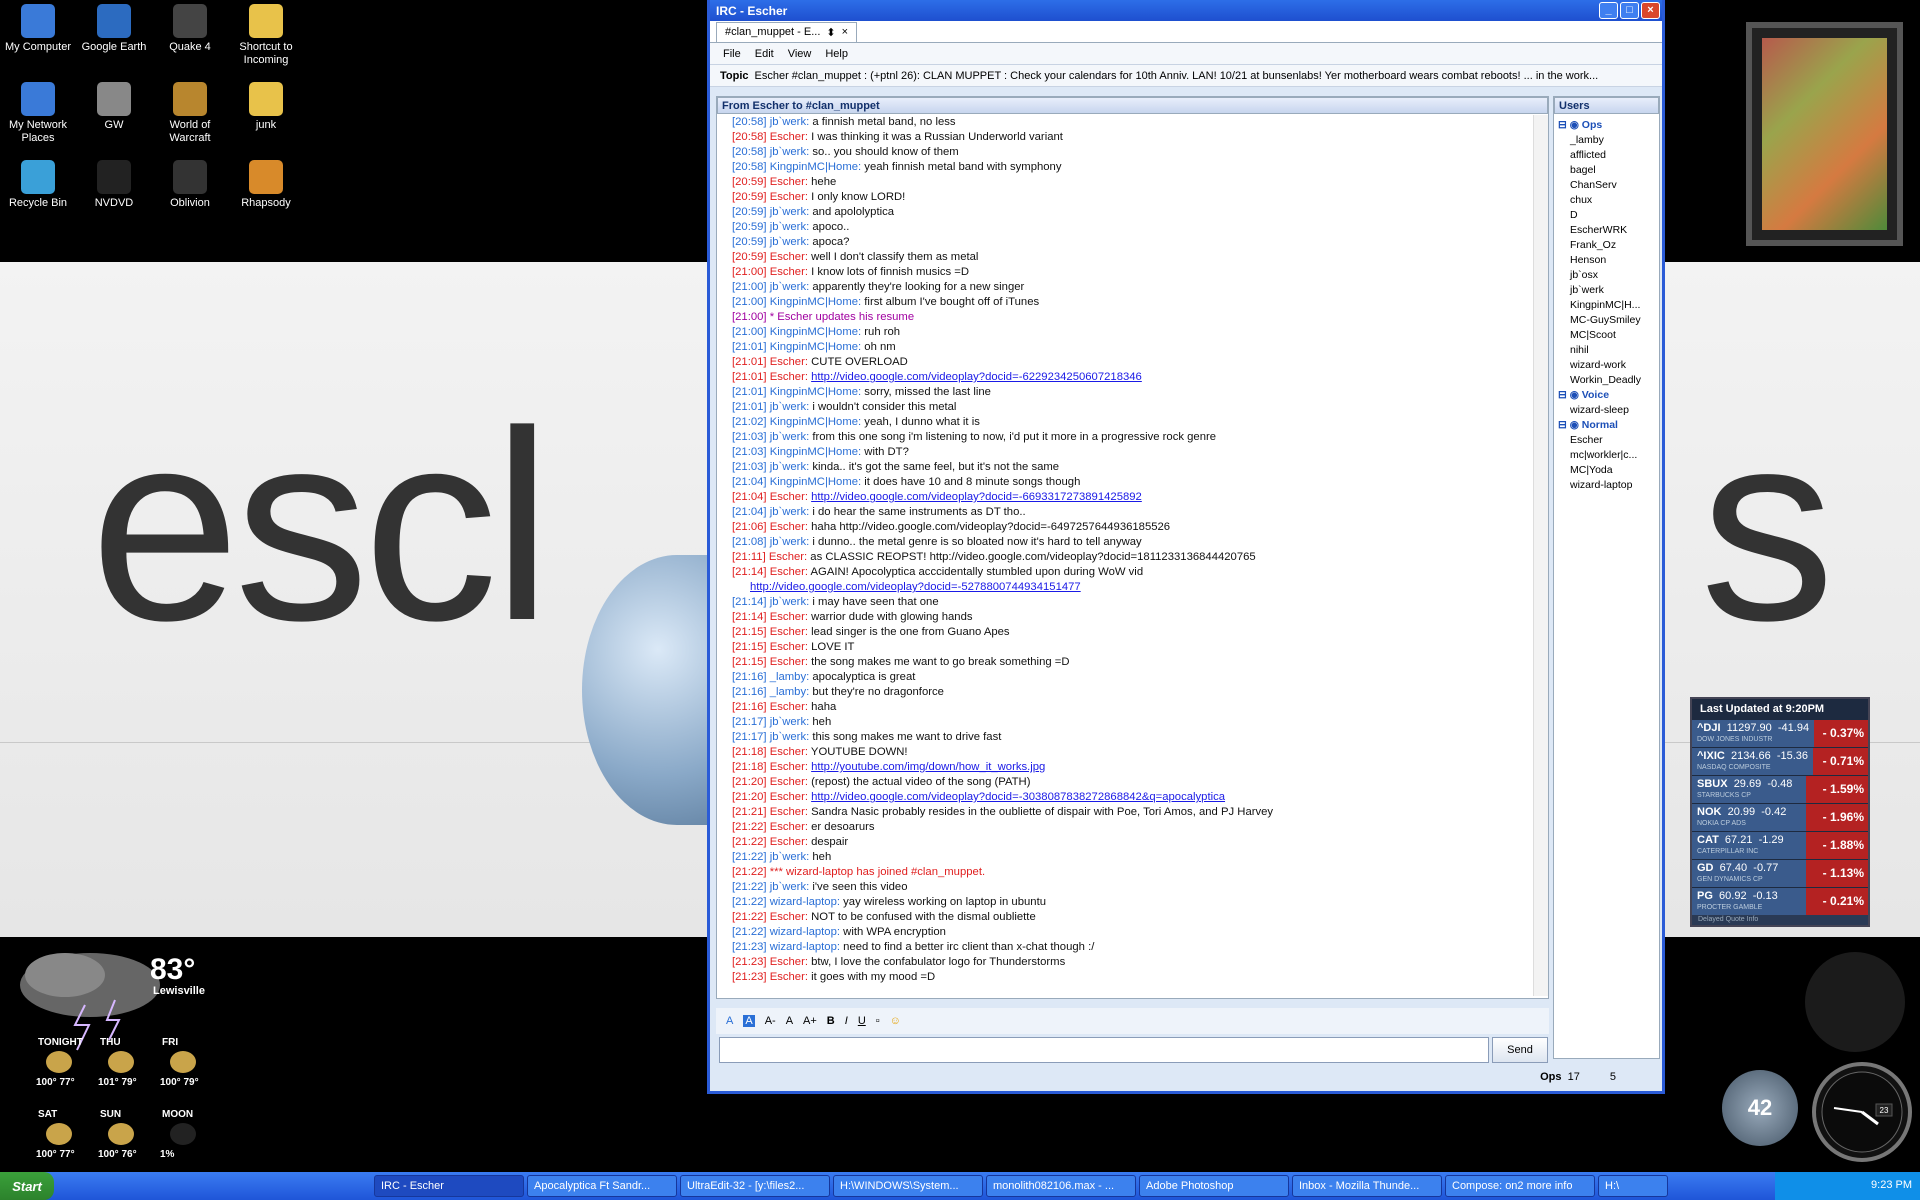 The width and height of the screenshot is (1920, 1200). What do you see at coordinates (1601, 320) in the screenshot?
I see `user-item: MC-GuySmiley` at bounding box center [1601, 320].